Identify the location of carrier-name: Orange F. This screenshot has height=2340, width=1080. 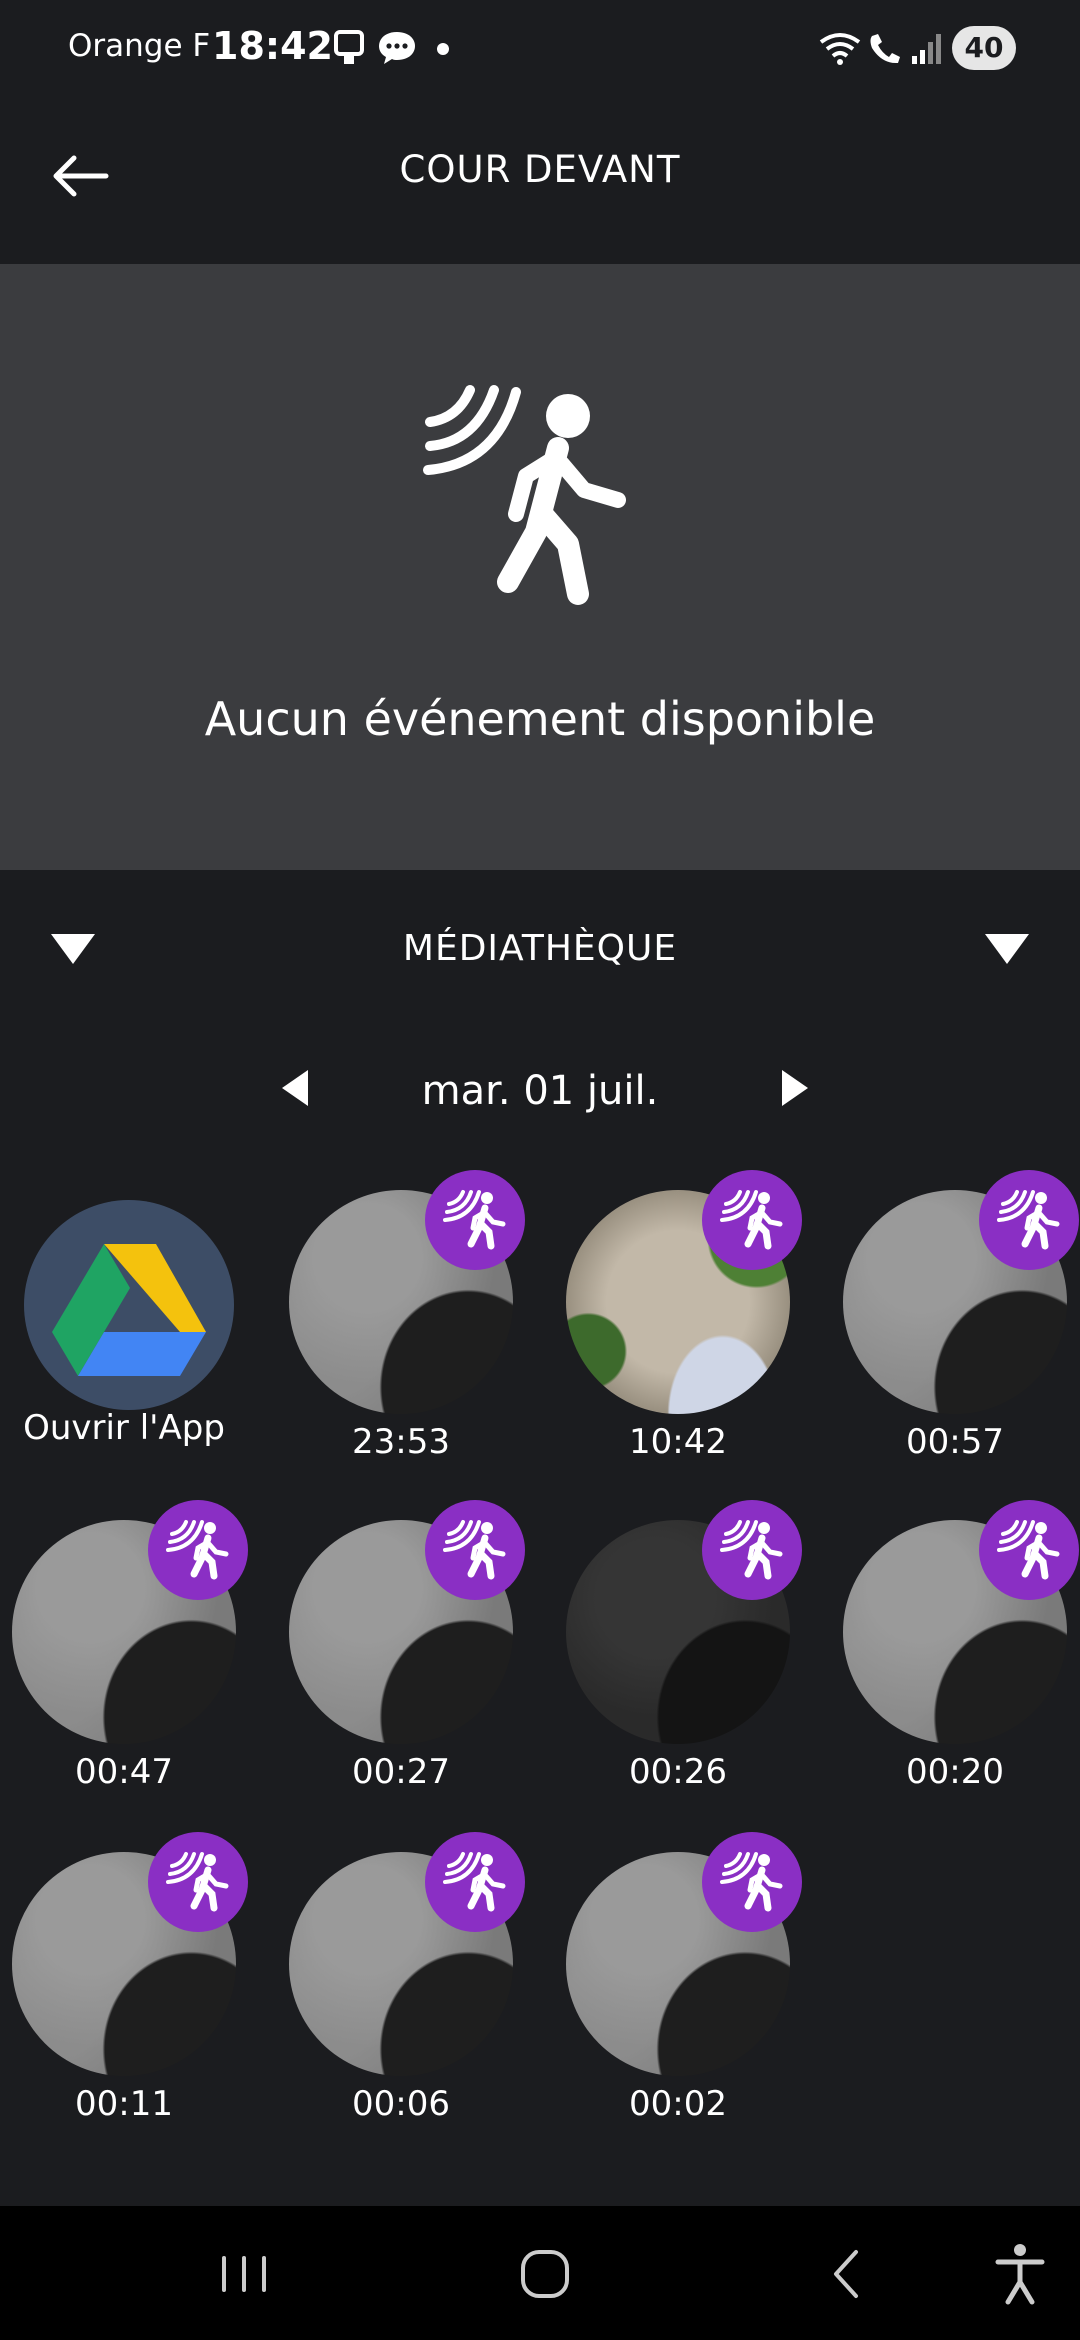
(139, 46).